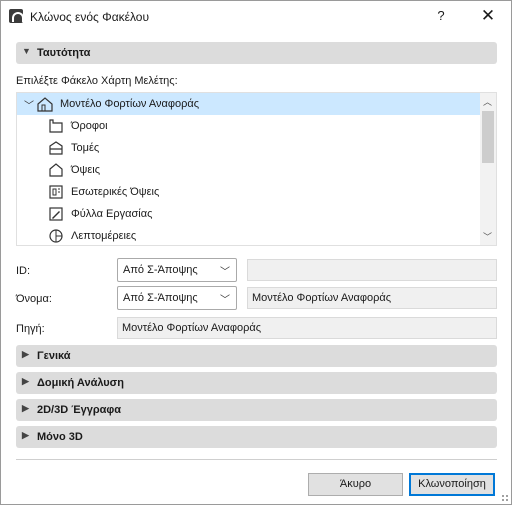  I want to click on scroll-down-icon: ﹀, so click(487, 236).